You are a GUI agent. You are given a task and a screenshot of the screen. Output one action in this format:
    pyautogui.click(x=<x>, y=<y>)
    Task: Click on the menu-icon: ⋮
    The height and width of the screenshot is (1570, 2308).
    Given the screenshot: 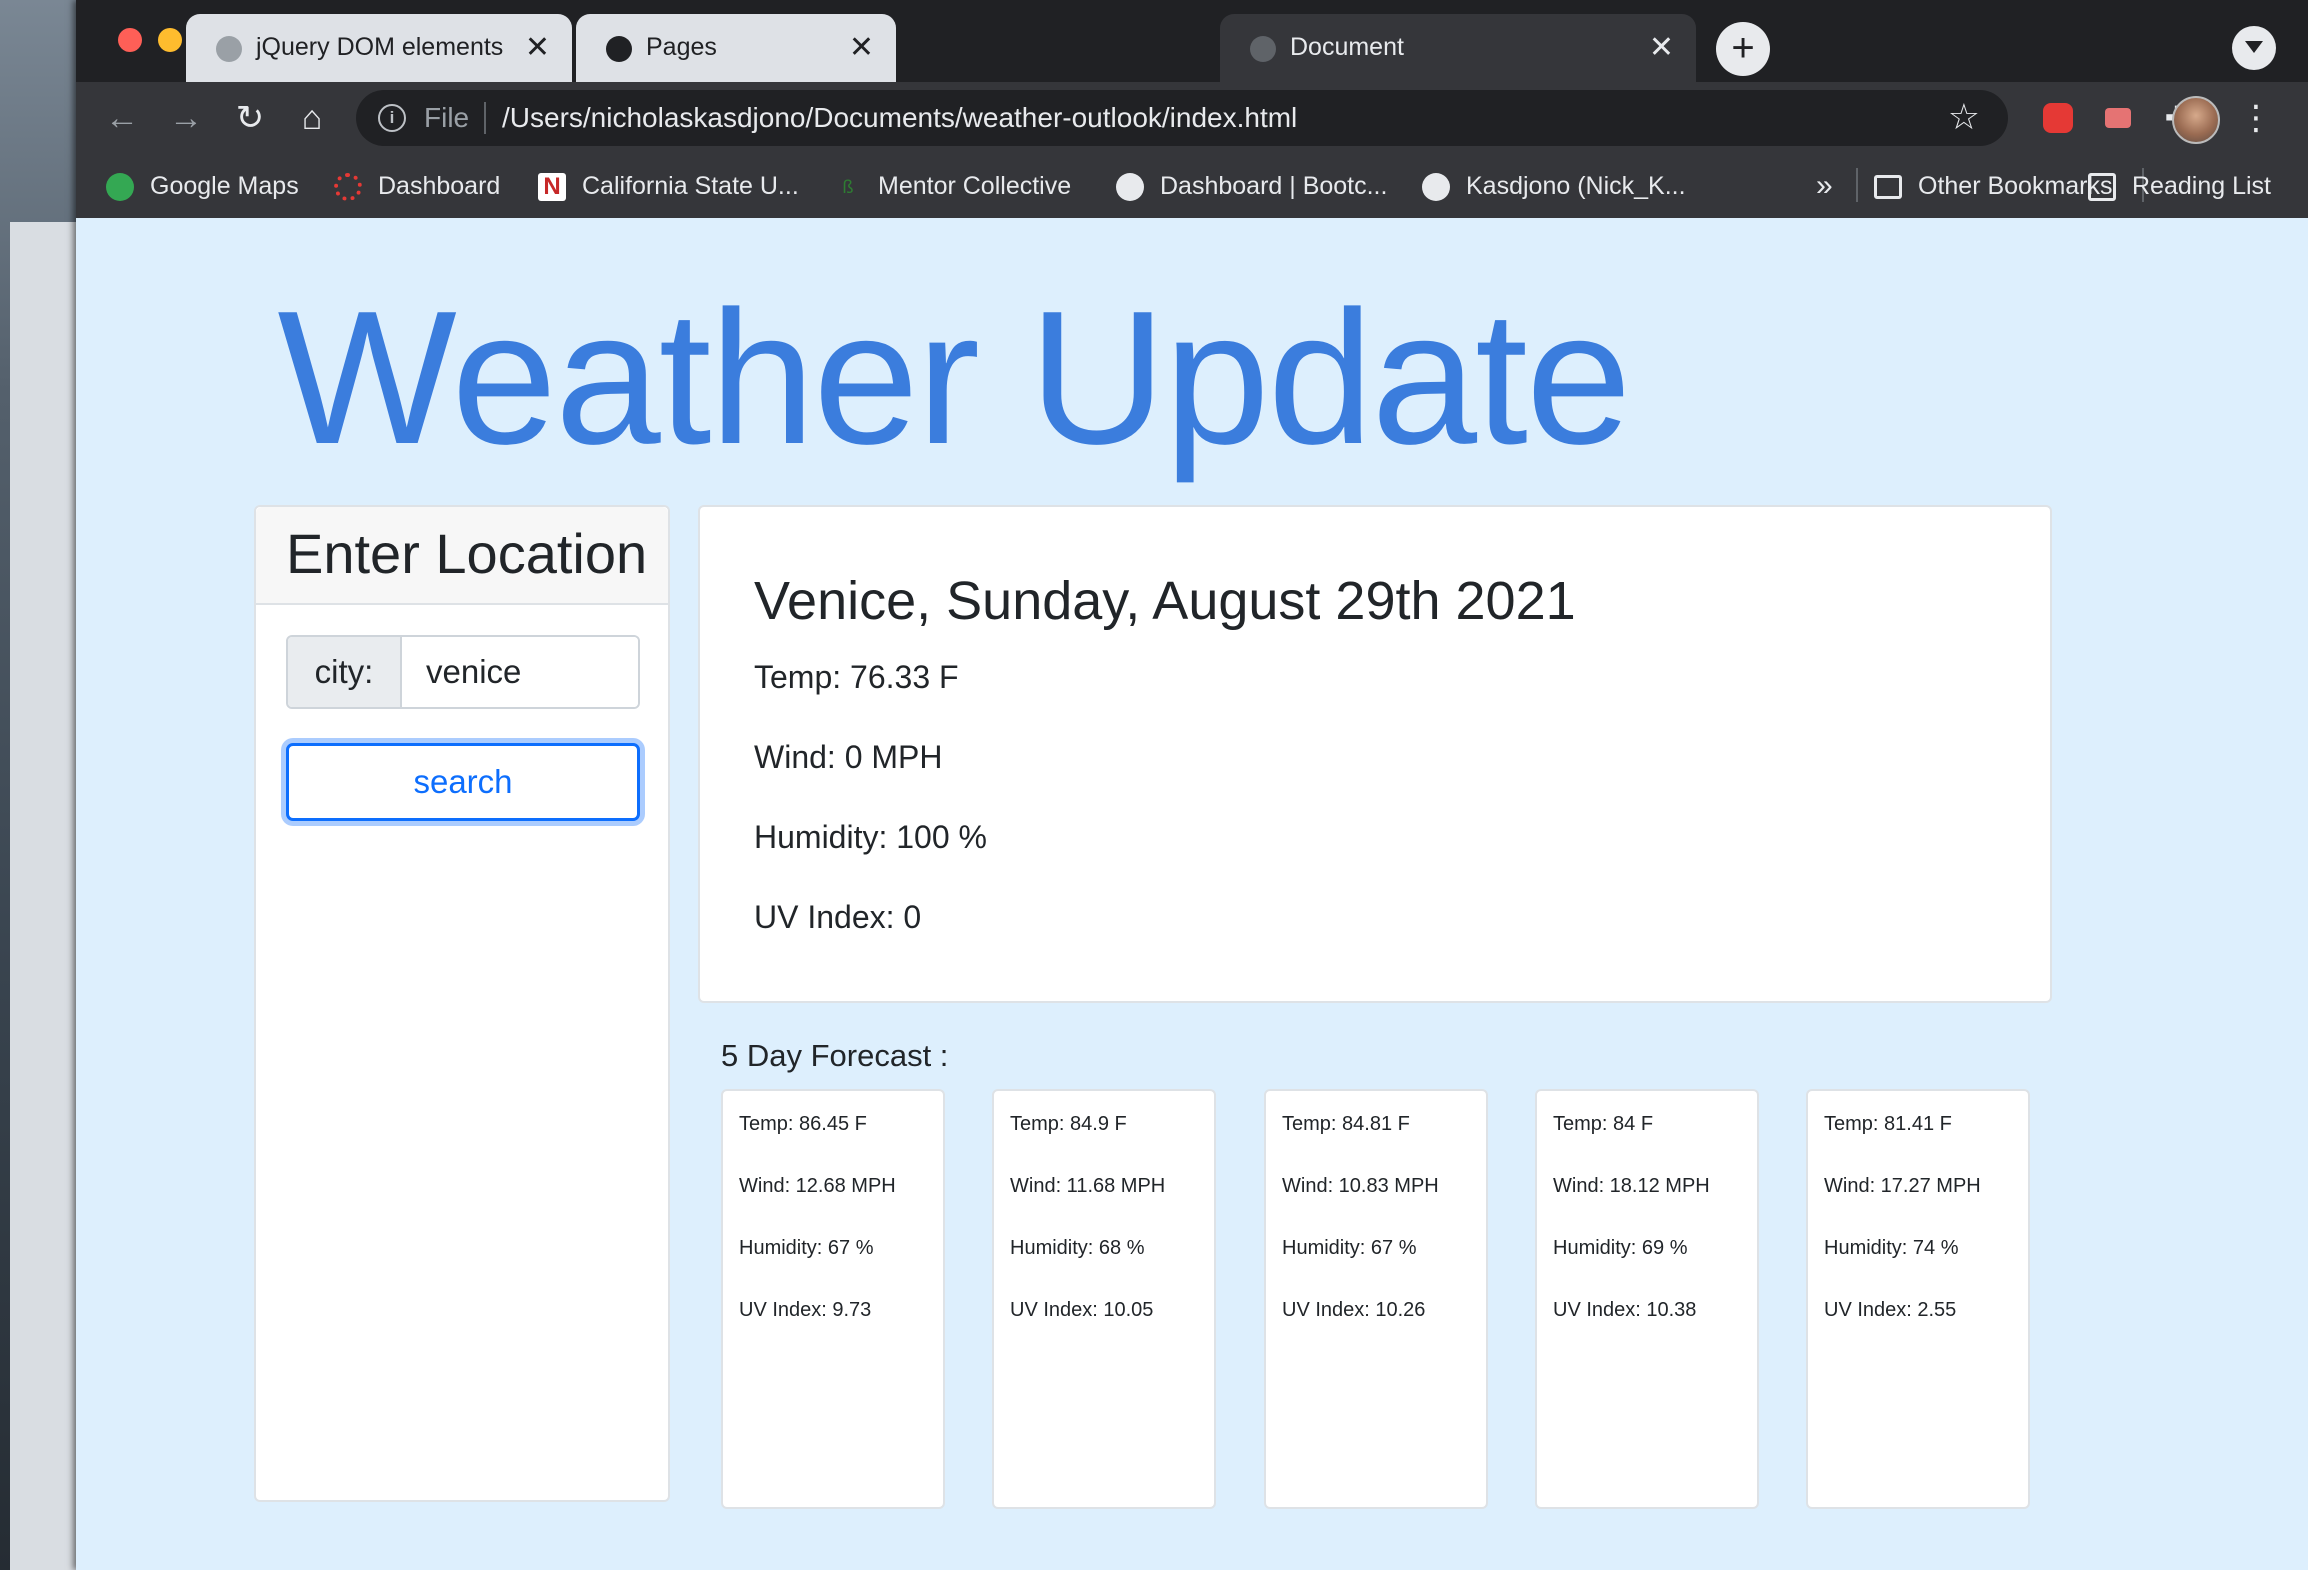 What is the action you would take?
    pyautogui.click(x=2256, y=118)
    